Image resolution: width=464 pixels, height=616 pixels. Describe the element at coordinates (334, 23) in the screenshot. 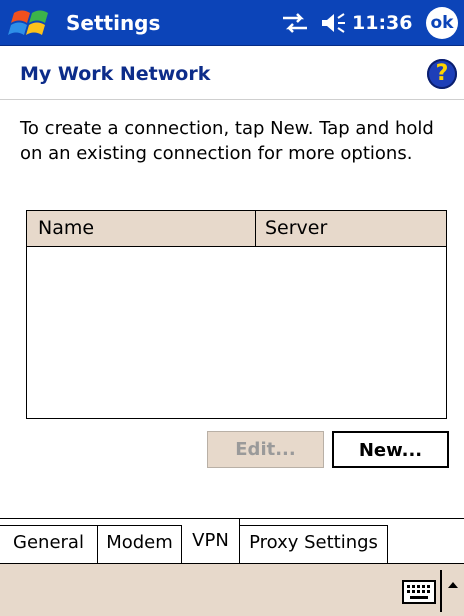

I see `speaker-volume-icon` at that location.